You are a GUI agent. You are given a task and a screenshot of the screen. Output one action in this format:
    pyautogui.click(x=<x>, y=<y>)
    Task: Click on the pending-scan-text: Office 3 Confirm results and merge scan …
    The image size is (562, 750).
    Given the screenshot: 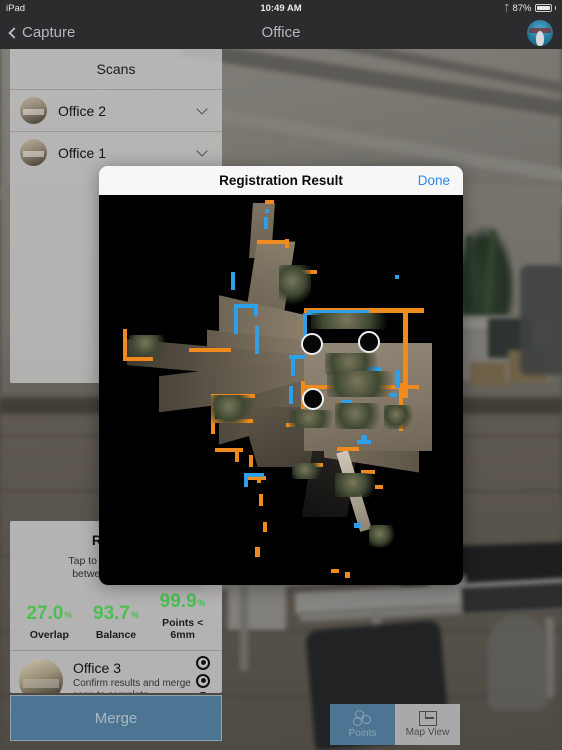 What is the action you would take?
    pyautogui.click(x=134, y=677)
    